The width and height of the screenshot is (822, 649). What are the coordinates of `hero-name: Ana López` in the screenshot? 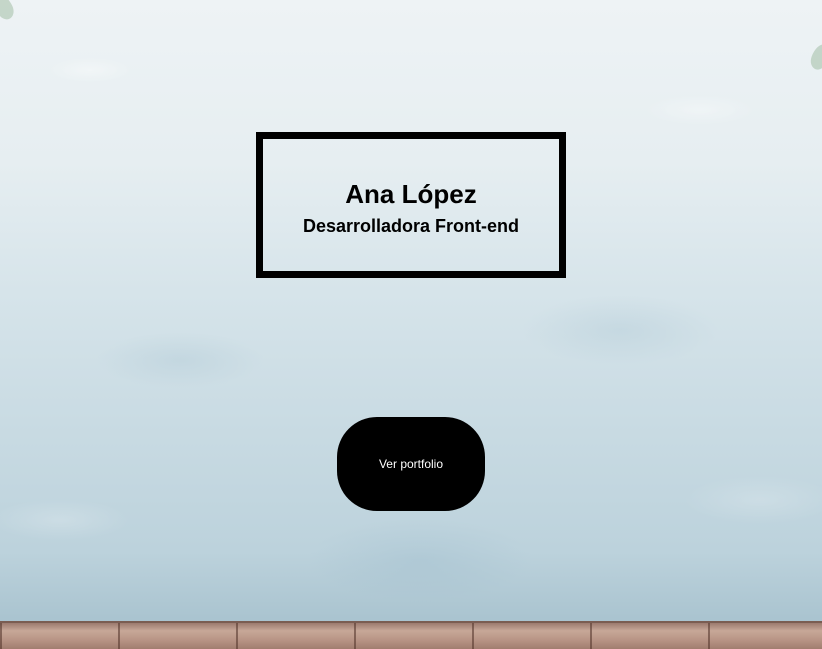 It's located at (411, 194).